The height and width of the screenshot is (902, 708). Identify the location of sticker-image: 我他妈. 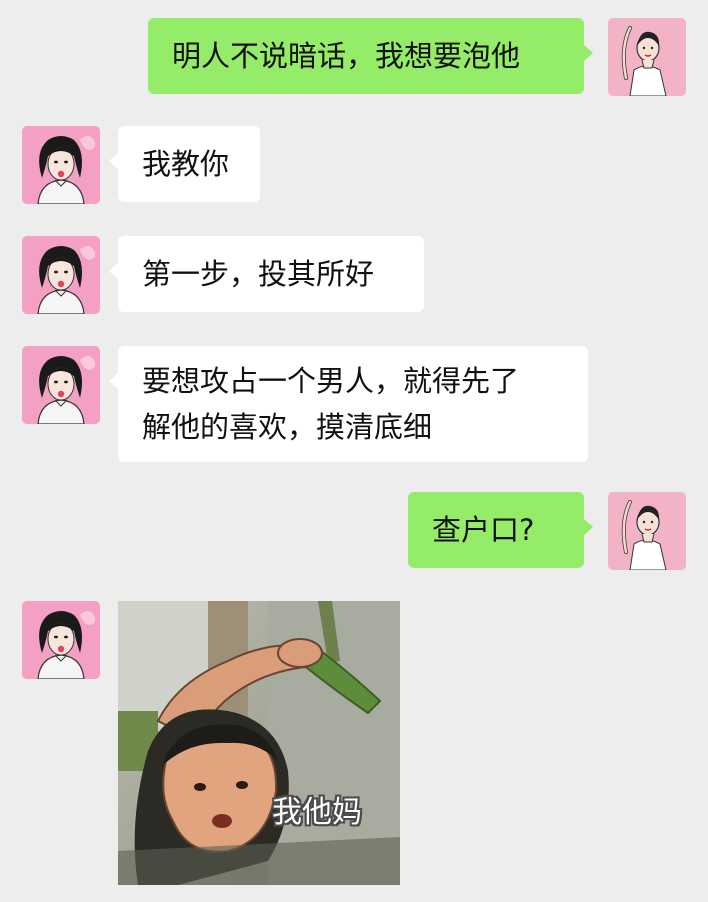
(259, 743).